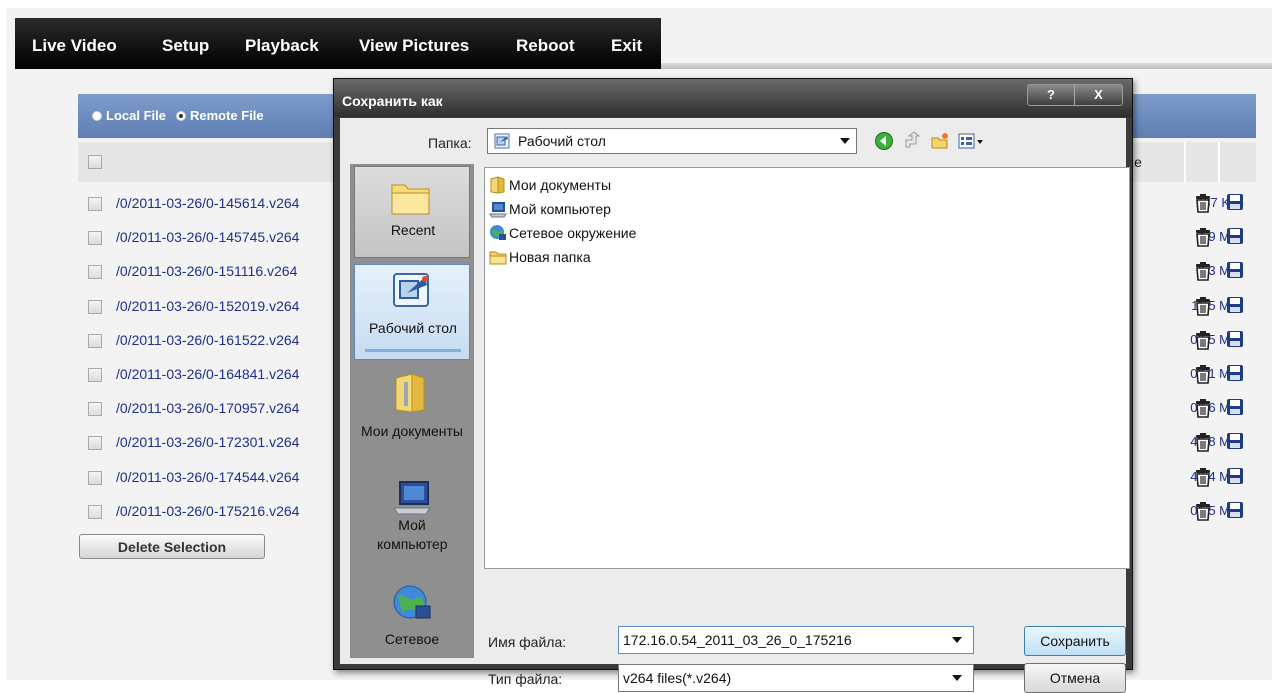  Describe the element at coordinates (412, 312) in the screenshot. I see `place-desktop: Рабочий стол` at that location.